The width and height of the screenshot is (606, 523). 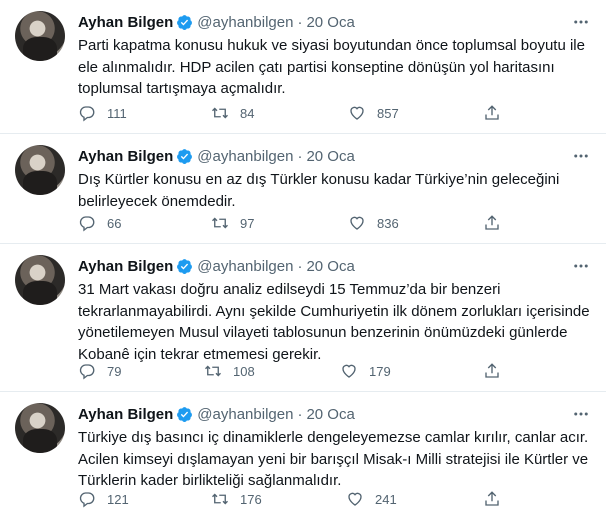 I want to click on tweet-actions: 79 108 179, so click(x=333, y=371).